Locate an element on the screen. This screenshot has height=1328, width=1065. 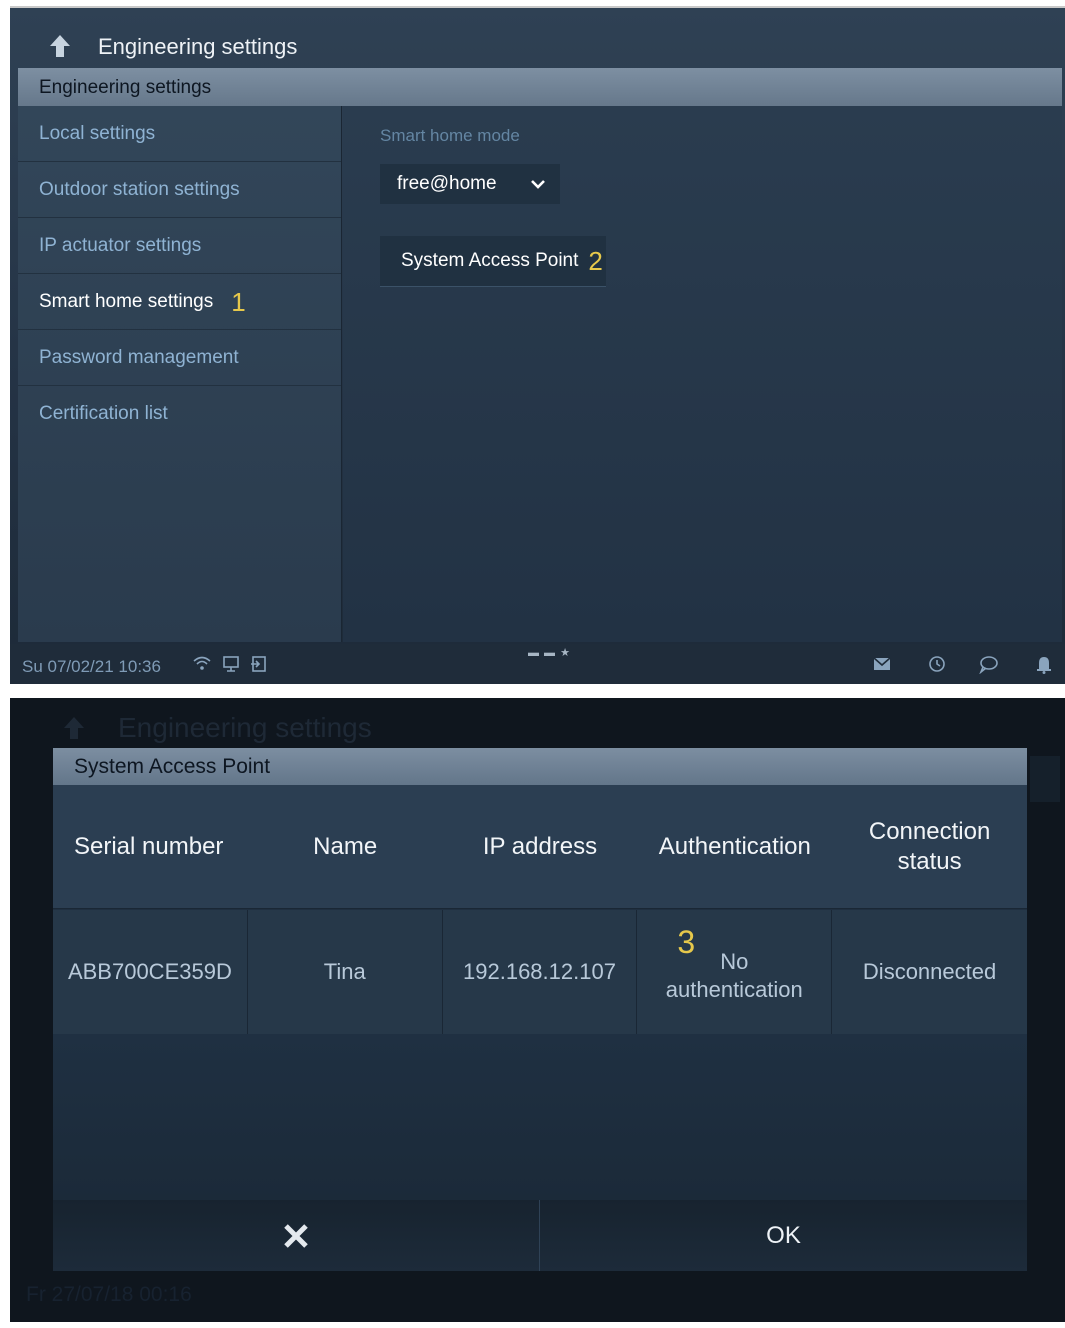
wifi-icon is located at coordinates (202, 663).